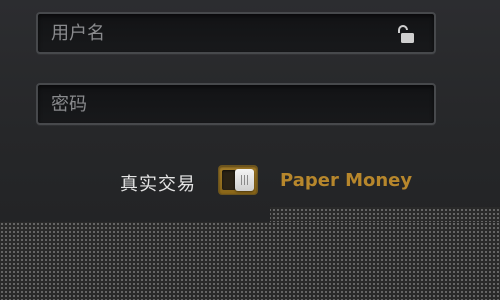 The height and width of the screenshot is (300, 500). I want to click on dotted-background-notch, so click(385, 214).